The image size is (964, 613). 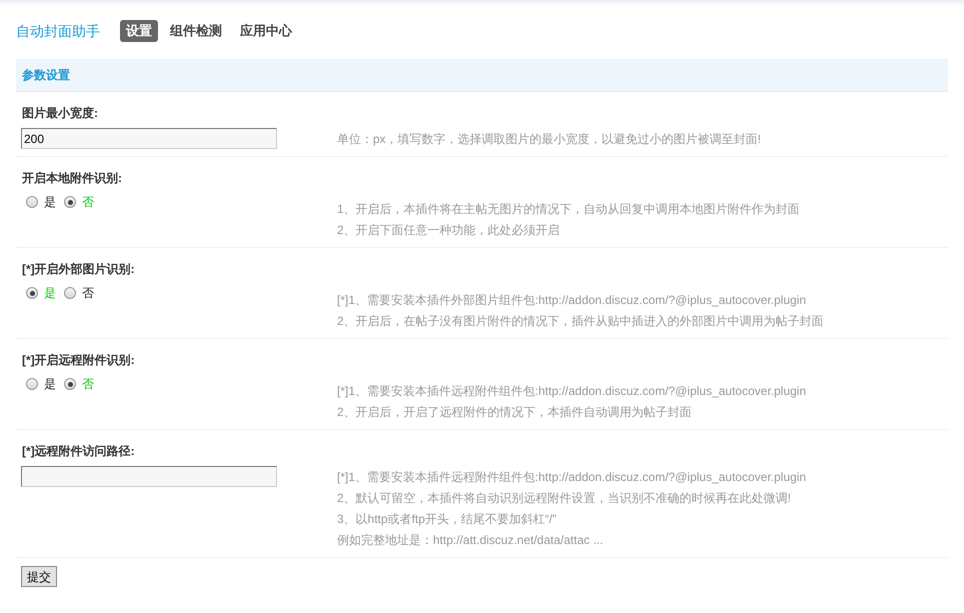 What do you see at coordinates (515, 412) in the screenshot?
I see `help-text: 2、开启后，开启了远程附件的情况下，本插件自动调用为帖子封面` at bounding box center [515, 412].